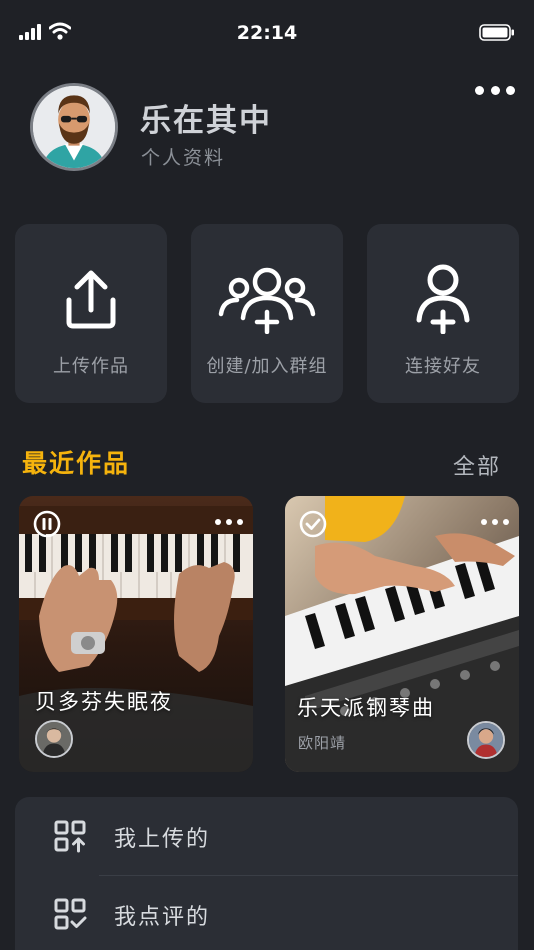 This screenshot has height=950, width=534. I want to click on upload-work-button: 上传作品, so click(91, 313).